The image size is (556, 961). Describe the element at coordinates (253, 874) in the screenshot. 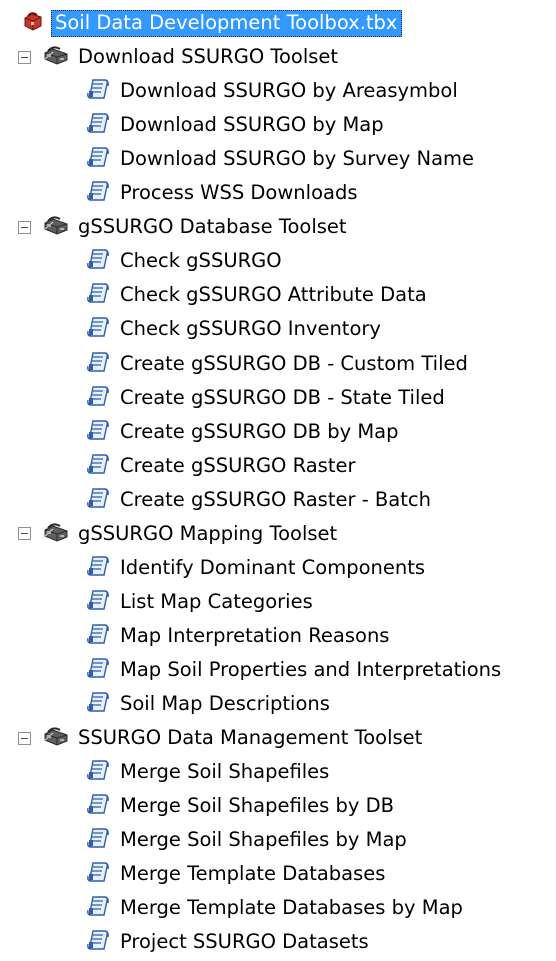

I see `tool-label: Merge Template Databases` at that location.